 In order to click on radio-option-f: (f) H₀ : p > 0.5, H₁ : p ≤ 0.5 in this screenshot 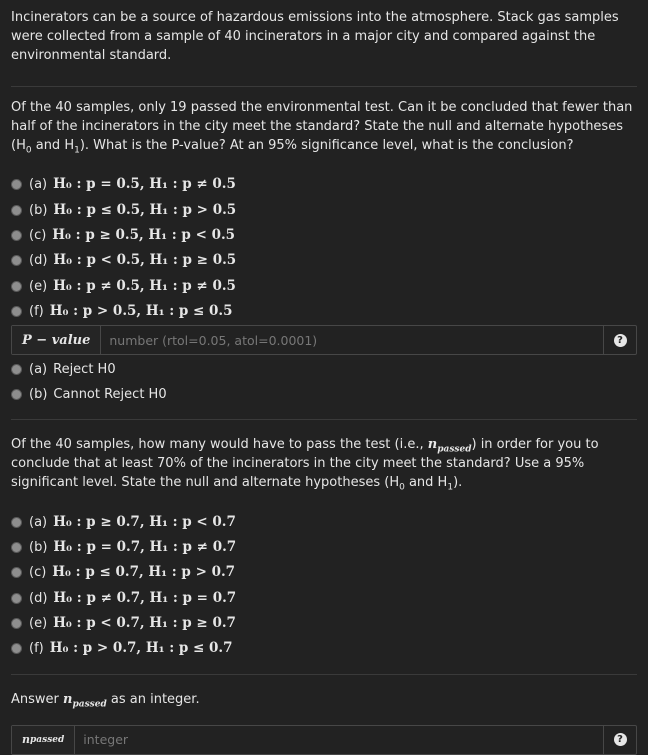, I will do `click(324, 311)`.